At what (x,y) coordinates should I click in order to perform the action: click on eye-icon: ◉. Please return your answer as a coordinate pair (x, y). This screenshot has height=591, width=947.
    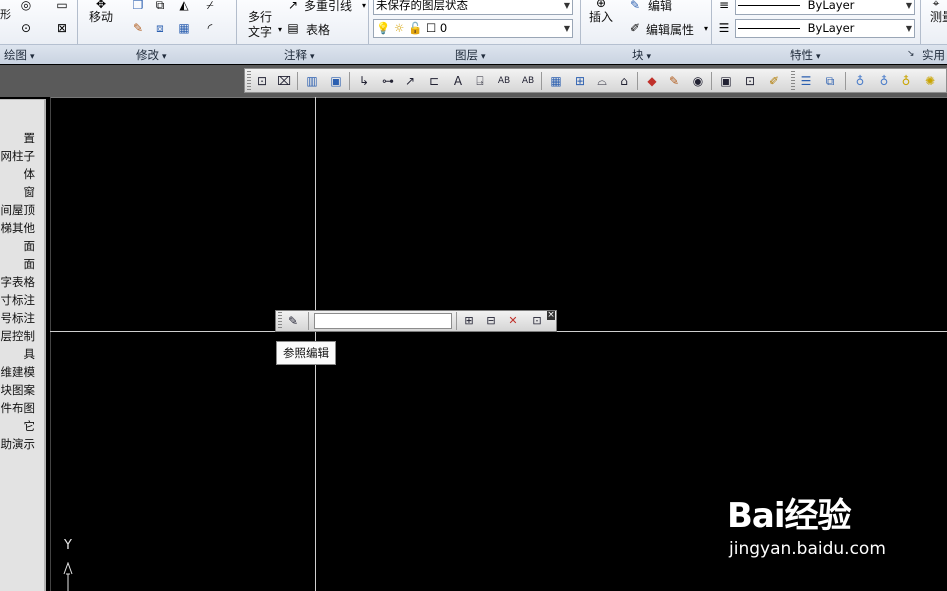
    Looking at the image, I should click on (698, 81).